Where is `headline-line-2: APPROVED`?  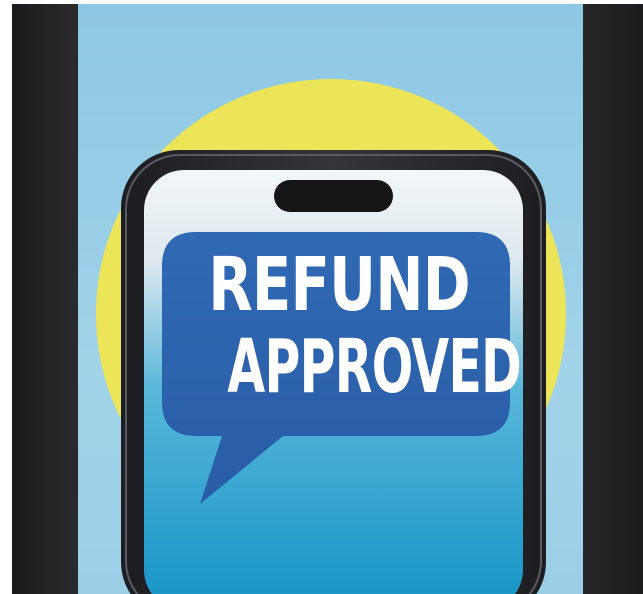
headline-line-2: APPROVED is located at coordinates (374, 367).